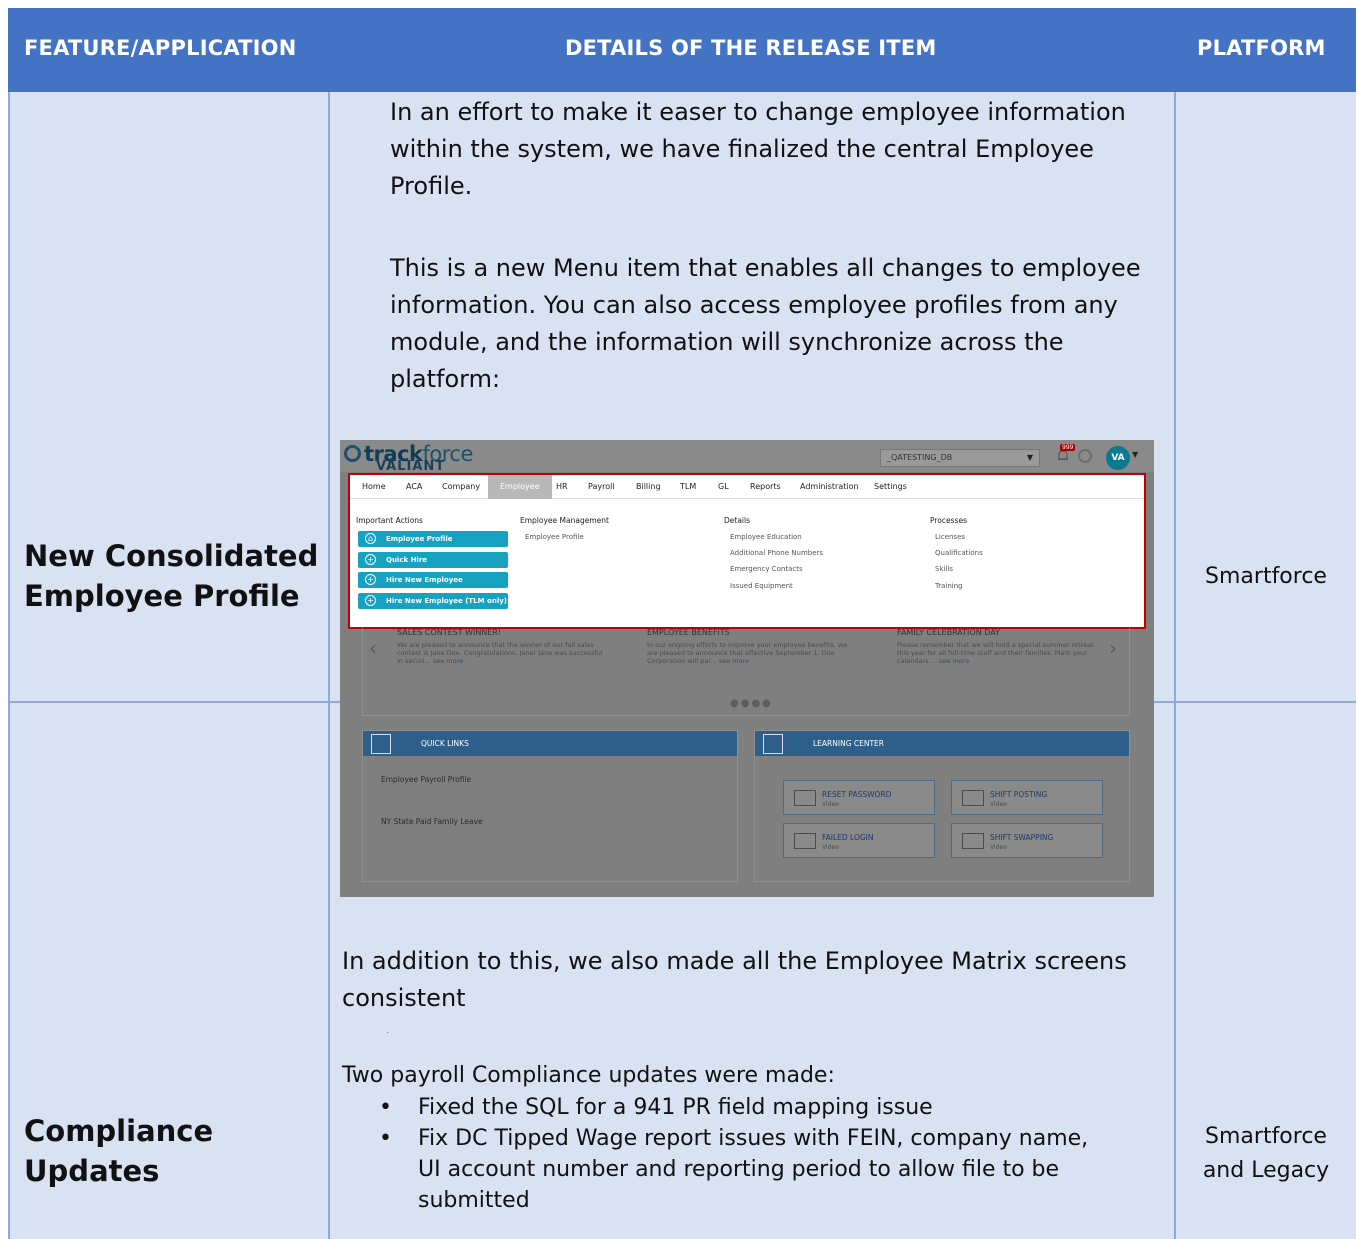 The image size is (1358, 1239). What do you see at coordinates (829, 487) in the screenshot?
I see `nav-administration: Administration` at bounding box center [829, 487].